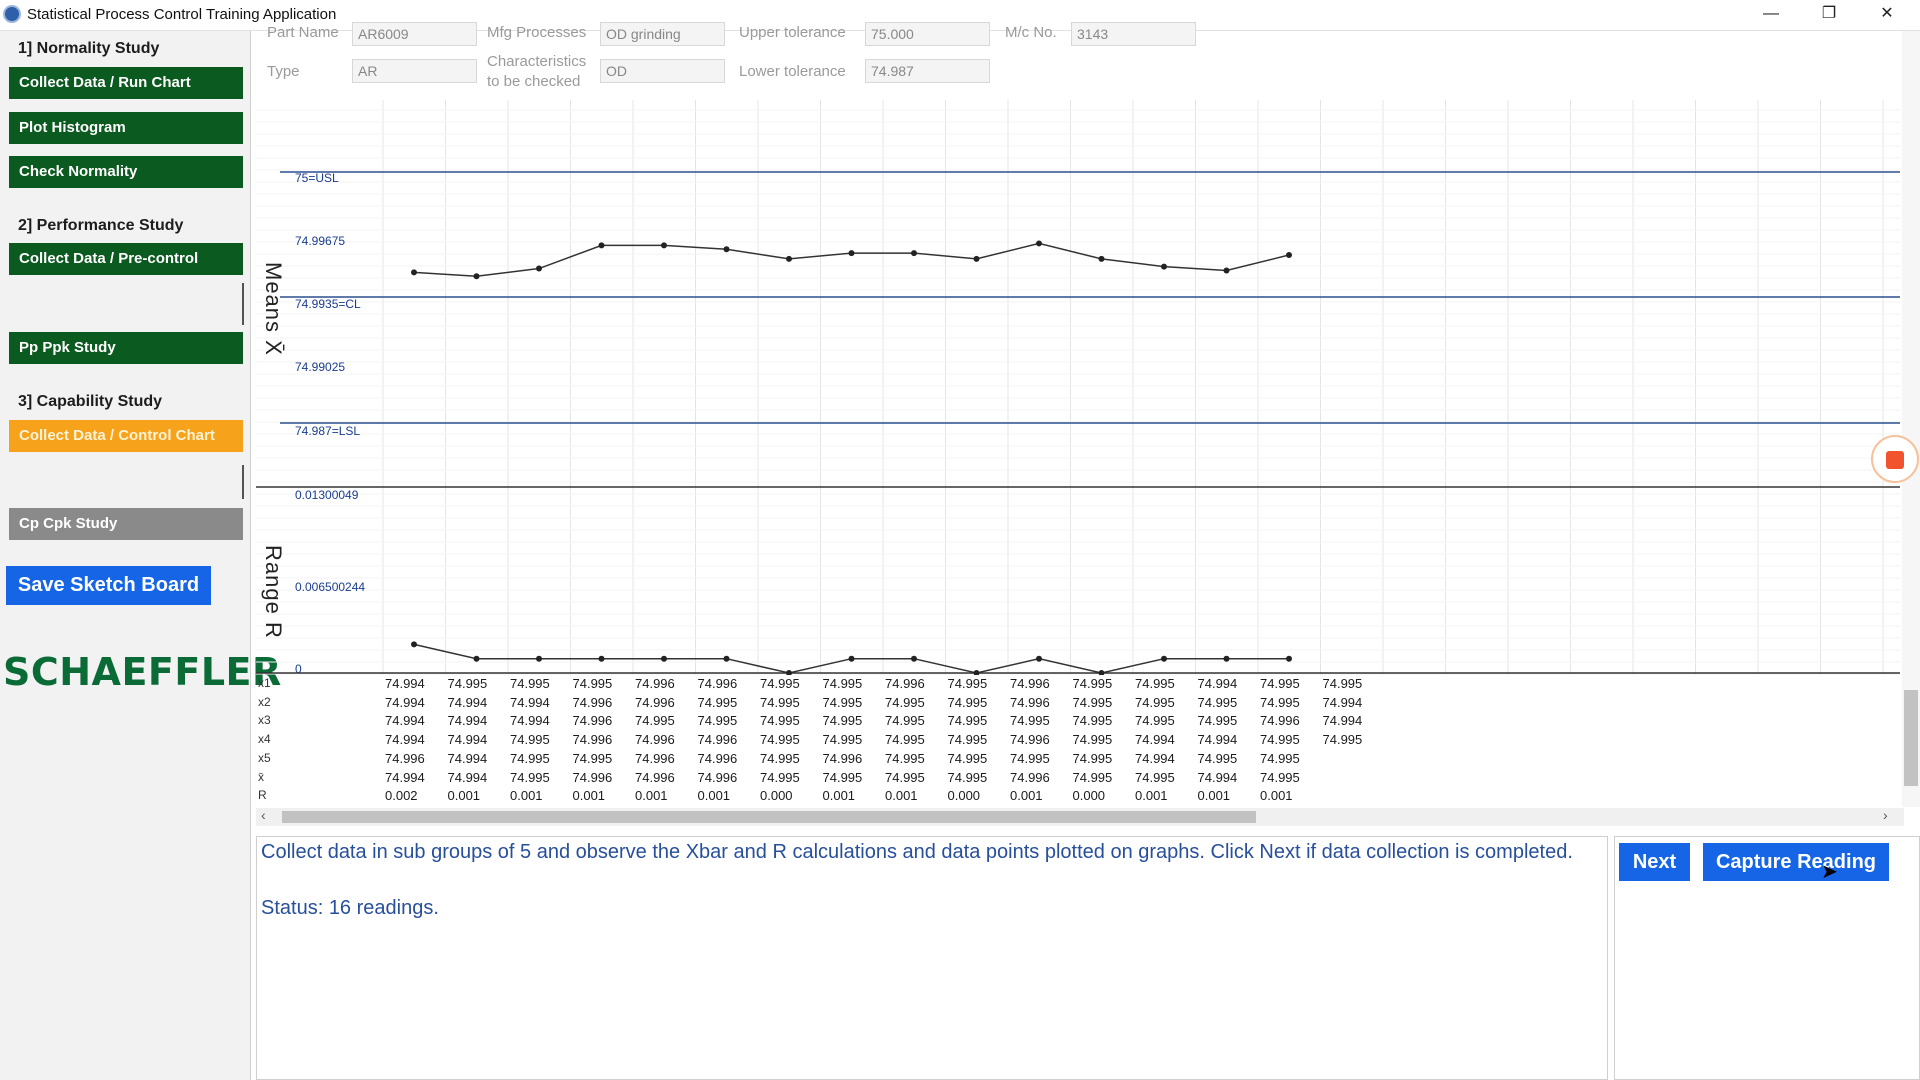  What do you see at coordinates (537, 32) in the screenshot?
I see `mfg-processes-label: Mfg Processes` at bounding box center [537, 32].